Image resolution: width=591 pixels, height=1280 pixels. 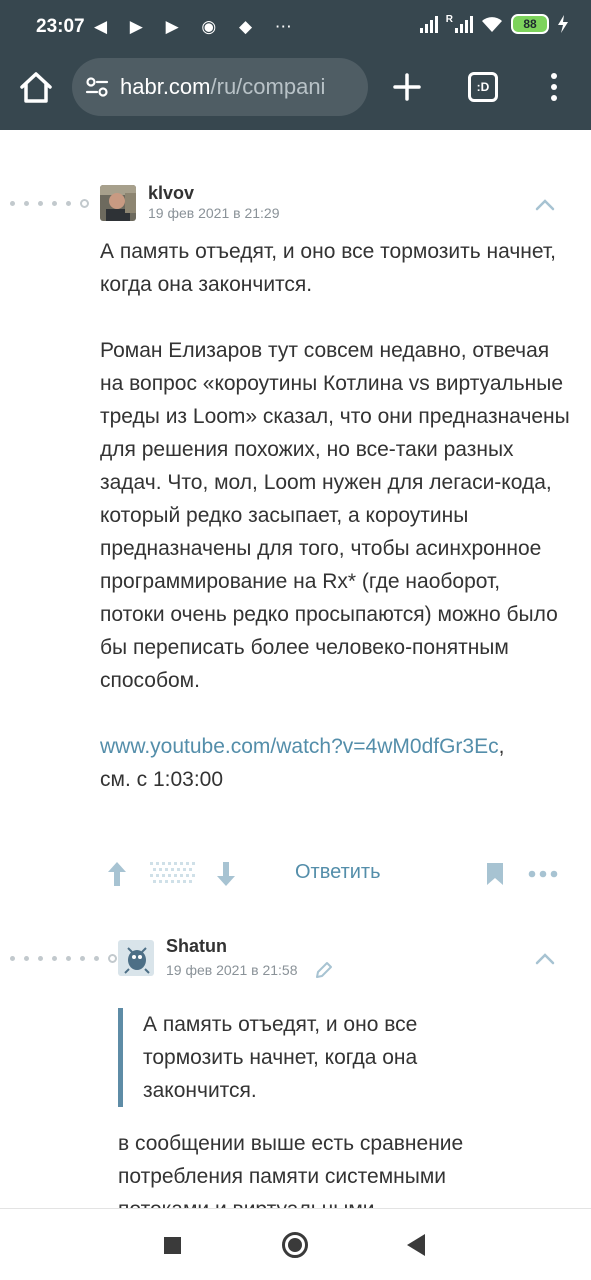 What do you see at coordinates (165, 86) in the screenshot?
I see `url-domain: habr.com` at bounding box center [165, 86].